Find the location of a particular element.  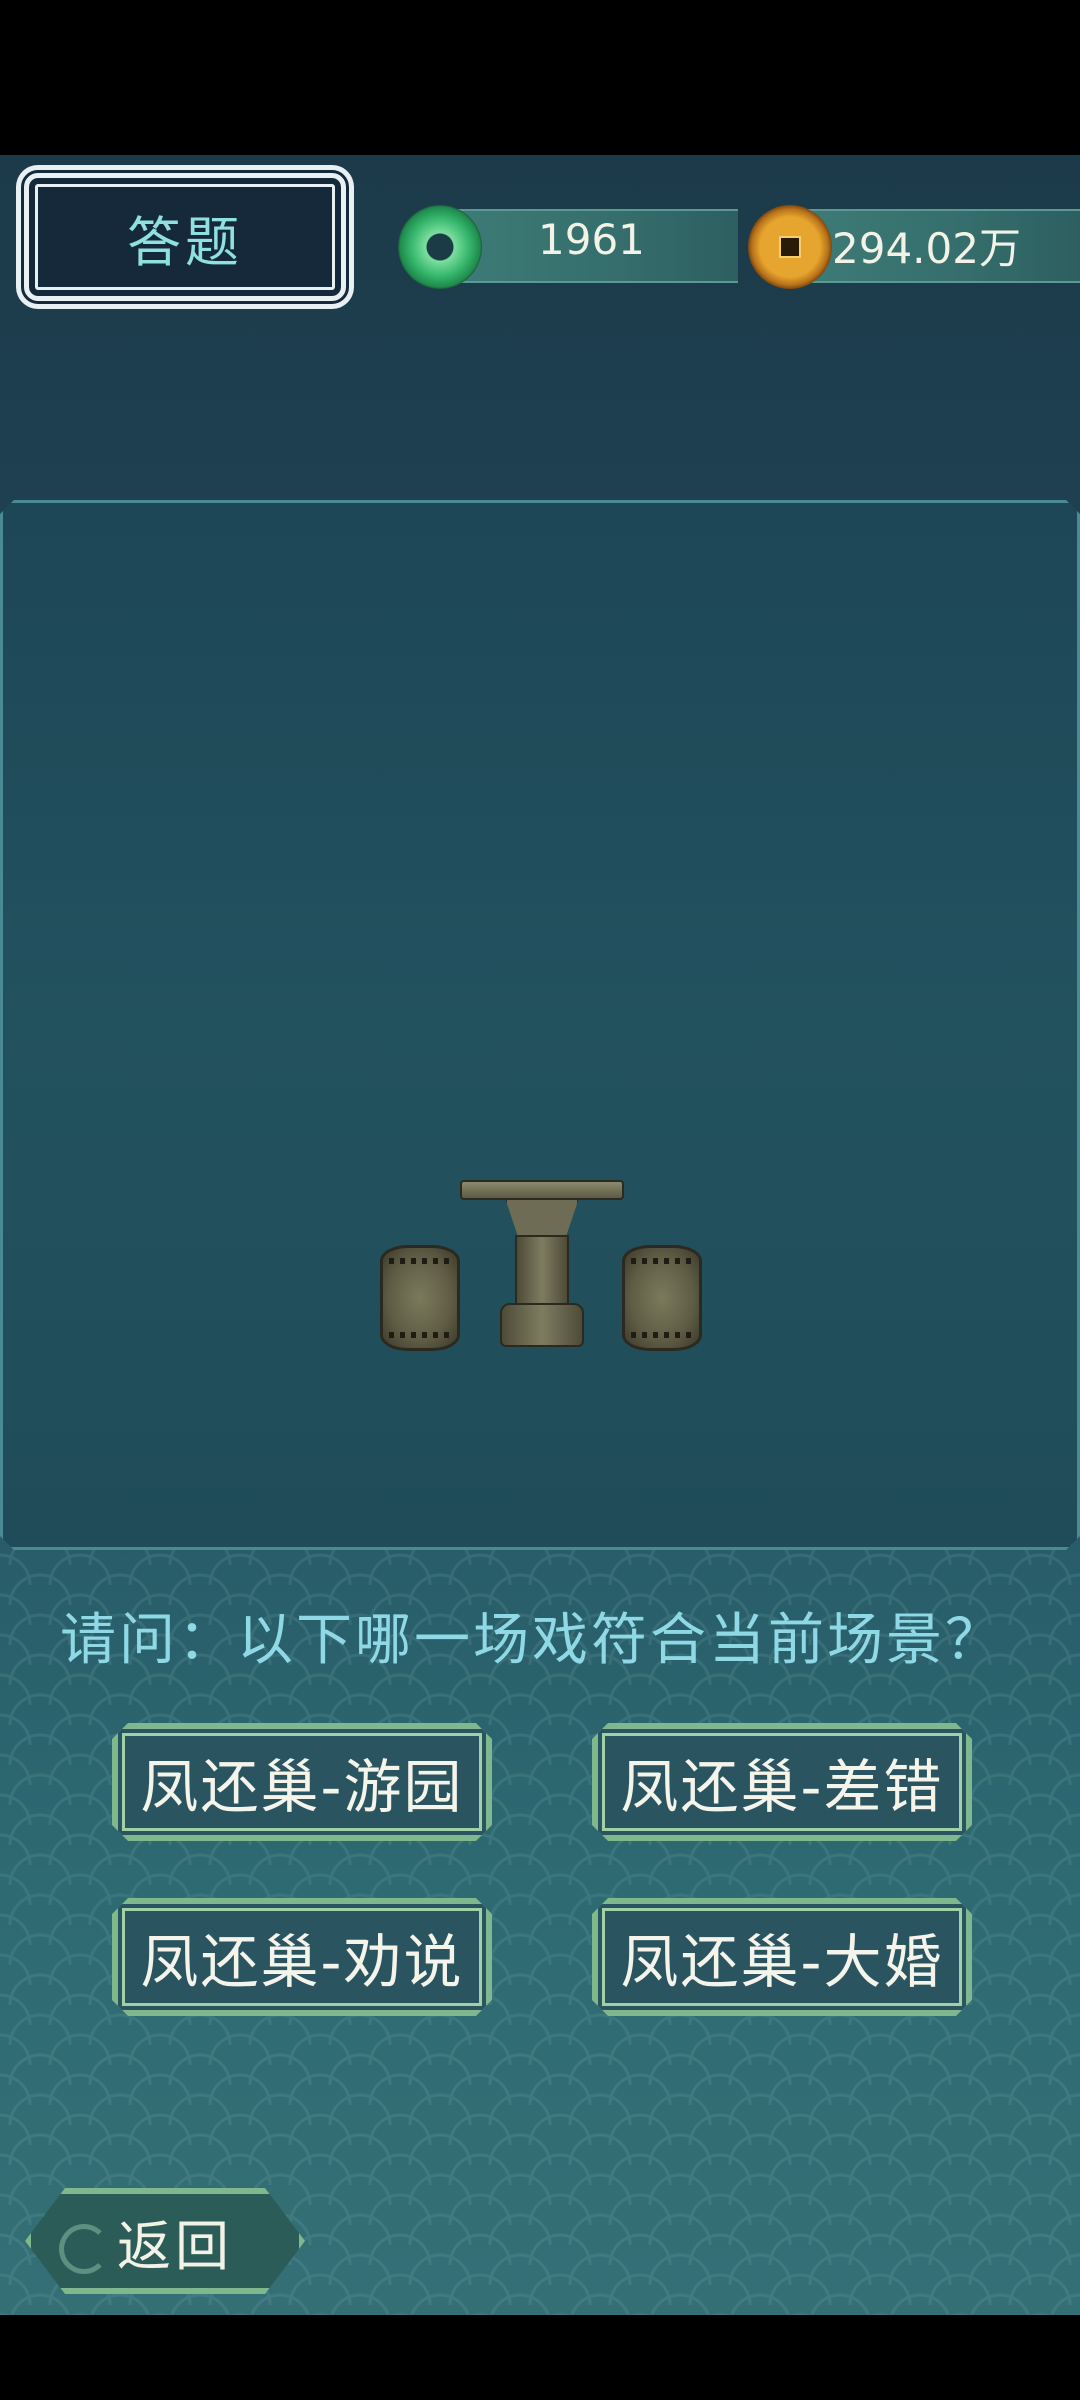

back-label: 返回 is located at coordinates (175, 2246).